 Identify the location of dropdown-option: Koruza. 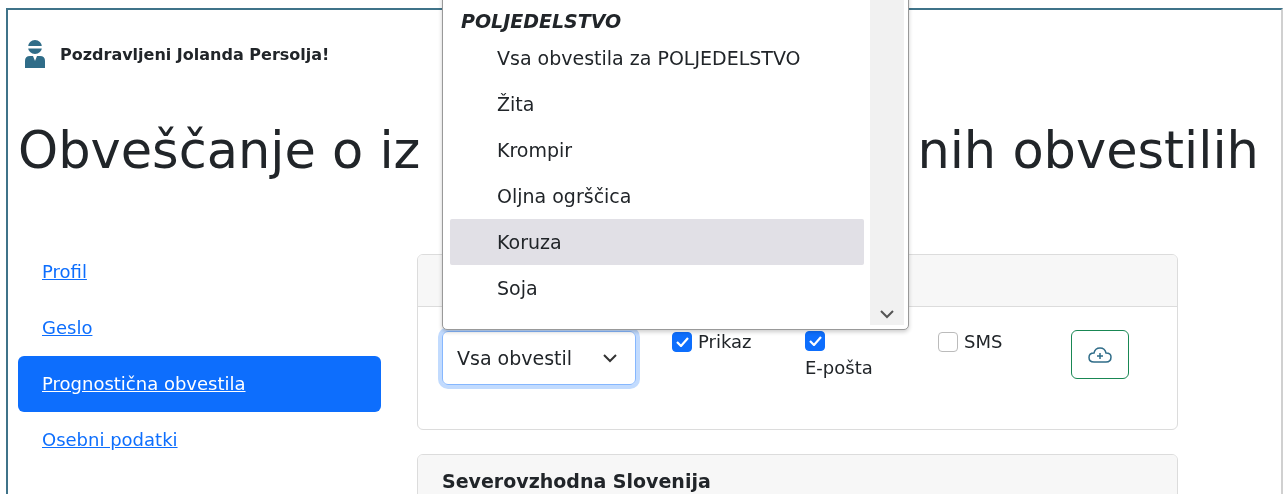
(657, 242).